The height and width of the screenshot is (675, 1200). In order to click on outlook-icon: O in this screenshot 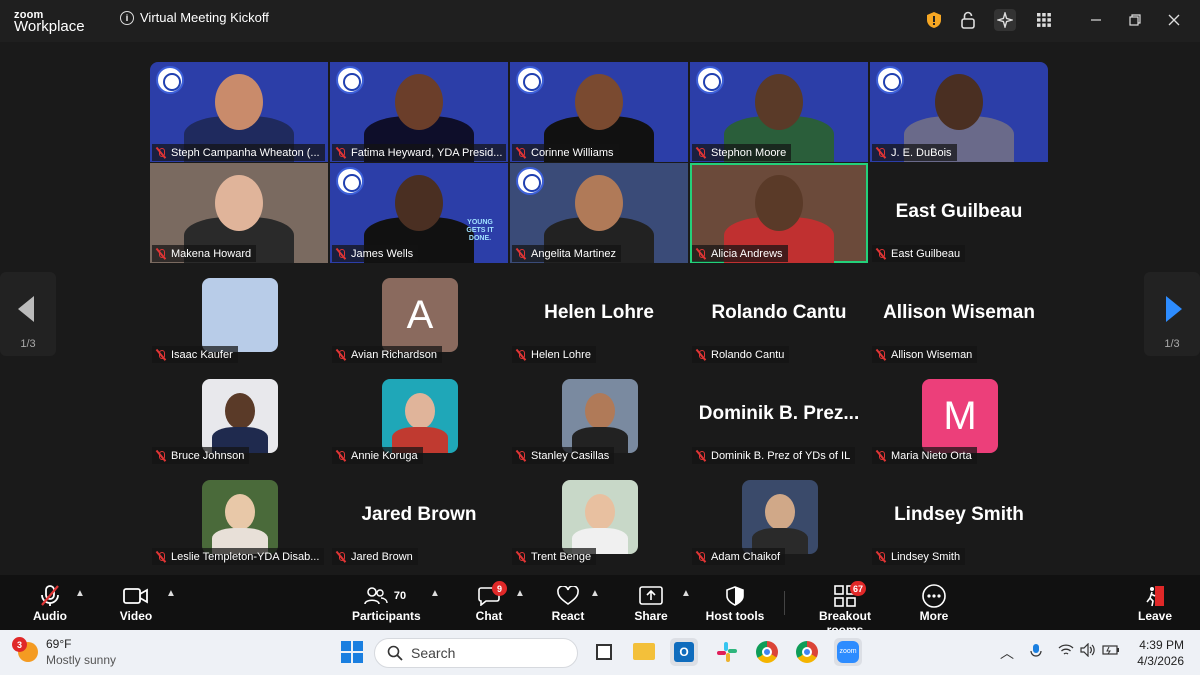, I will do `click(684, 652)`.